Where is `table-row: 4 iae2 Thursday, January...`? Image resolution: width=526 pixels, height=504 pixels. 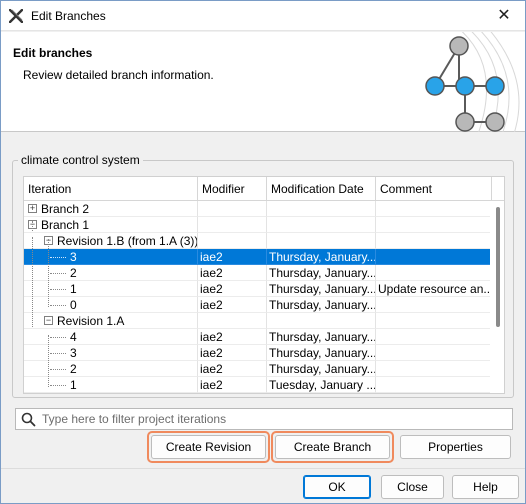
table-row: 4 iae2 Thursday, January... is located at coordinates (258, 337).